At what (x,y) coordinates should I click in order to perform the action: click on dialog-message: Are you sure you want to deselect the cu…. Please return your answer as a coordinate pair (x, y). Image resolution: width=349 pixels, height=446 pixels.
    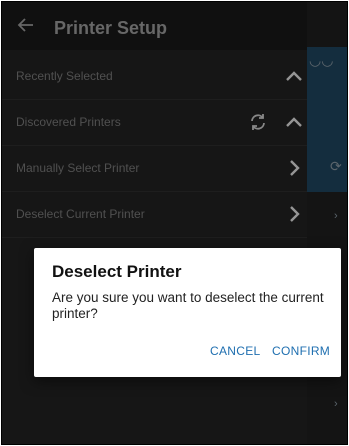
    Looking at the image, I should click on (188, 305).